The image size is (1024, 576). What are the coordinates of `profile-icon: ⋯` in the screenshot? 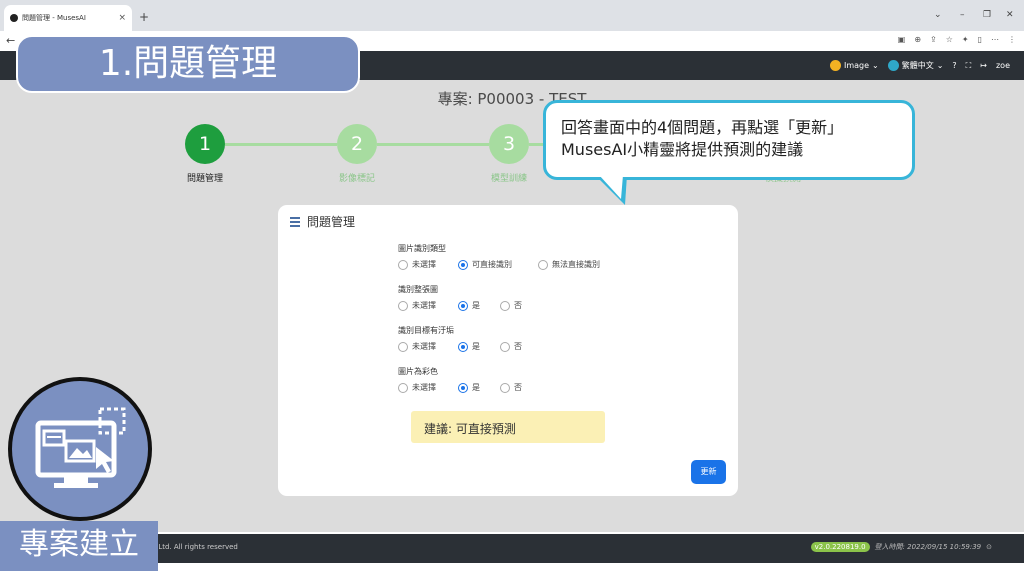 It's located at (995, 39).